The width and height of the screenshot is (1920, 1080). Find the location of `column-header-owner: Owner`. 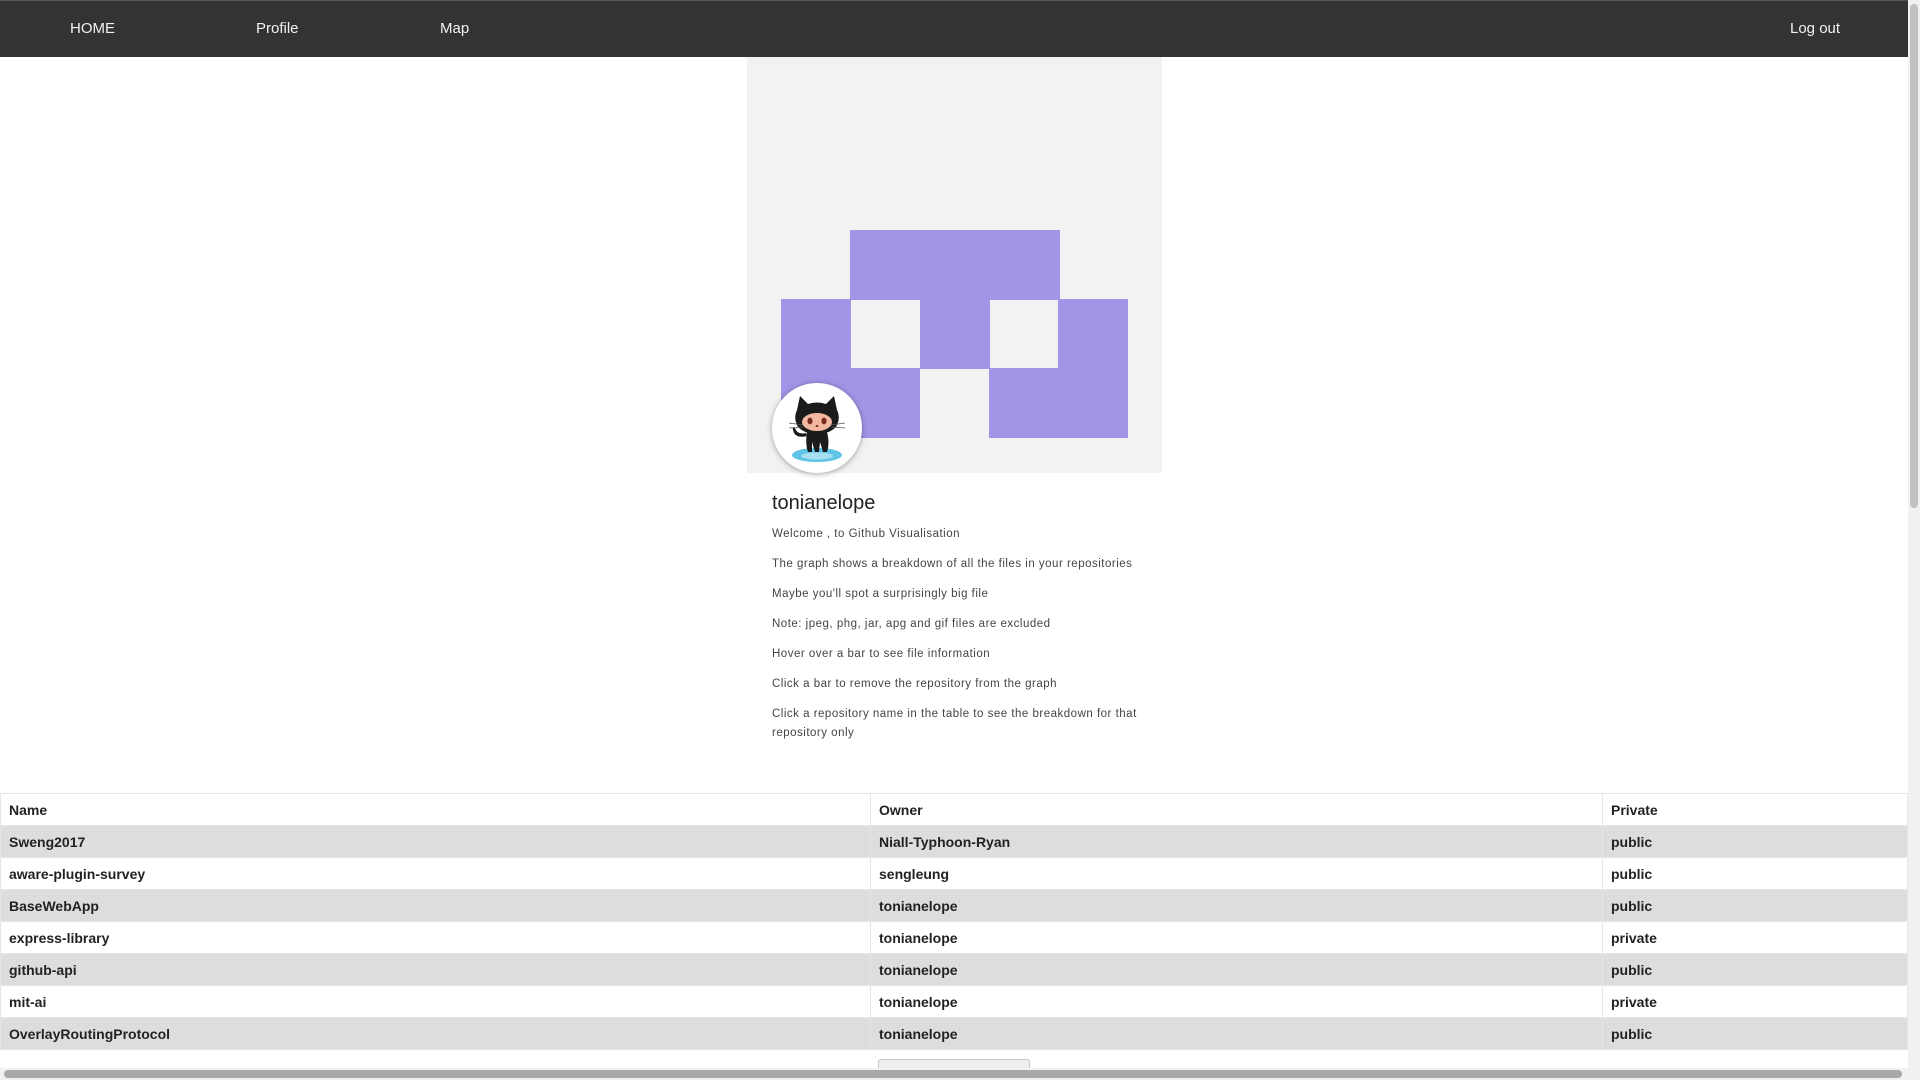

column-header-owner: Owner is located at coordinates (1236, 809).